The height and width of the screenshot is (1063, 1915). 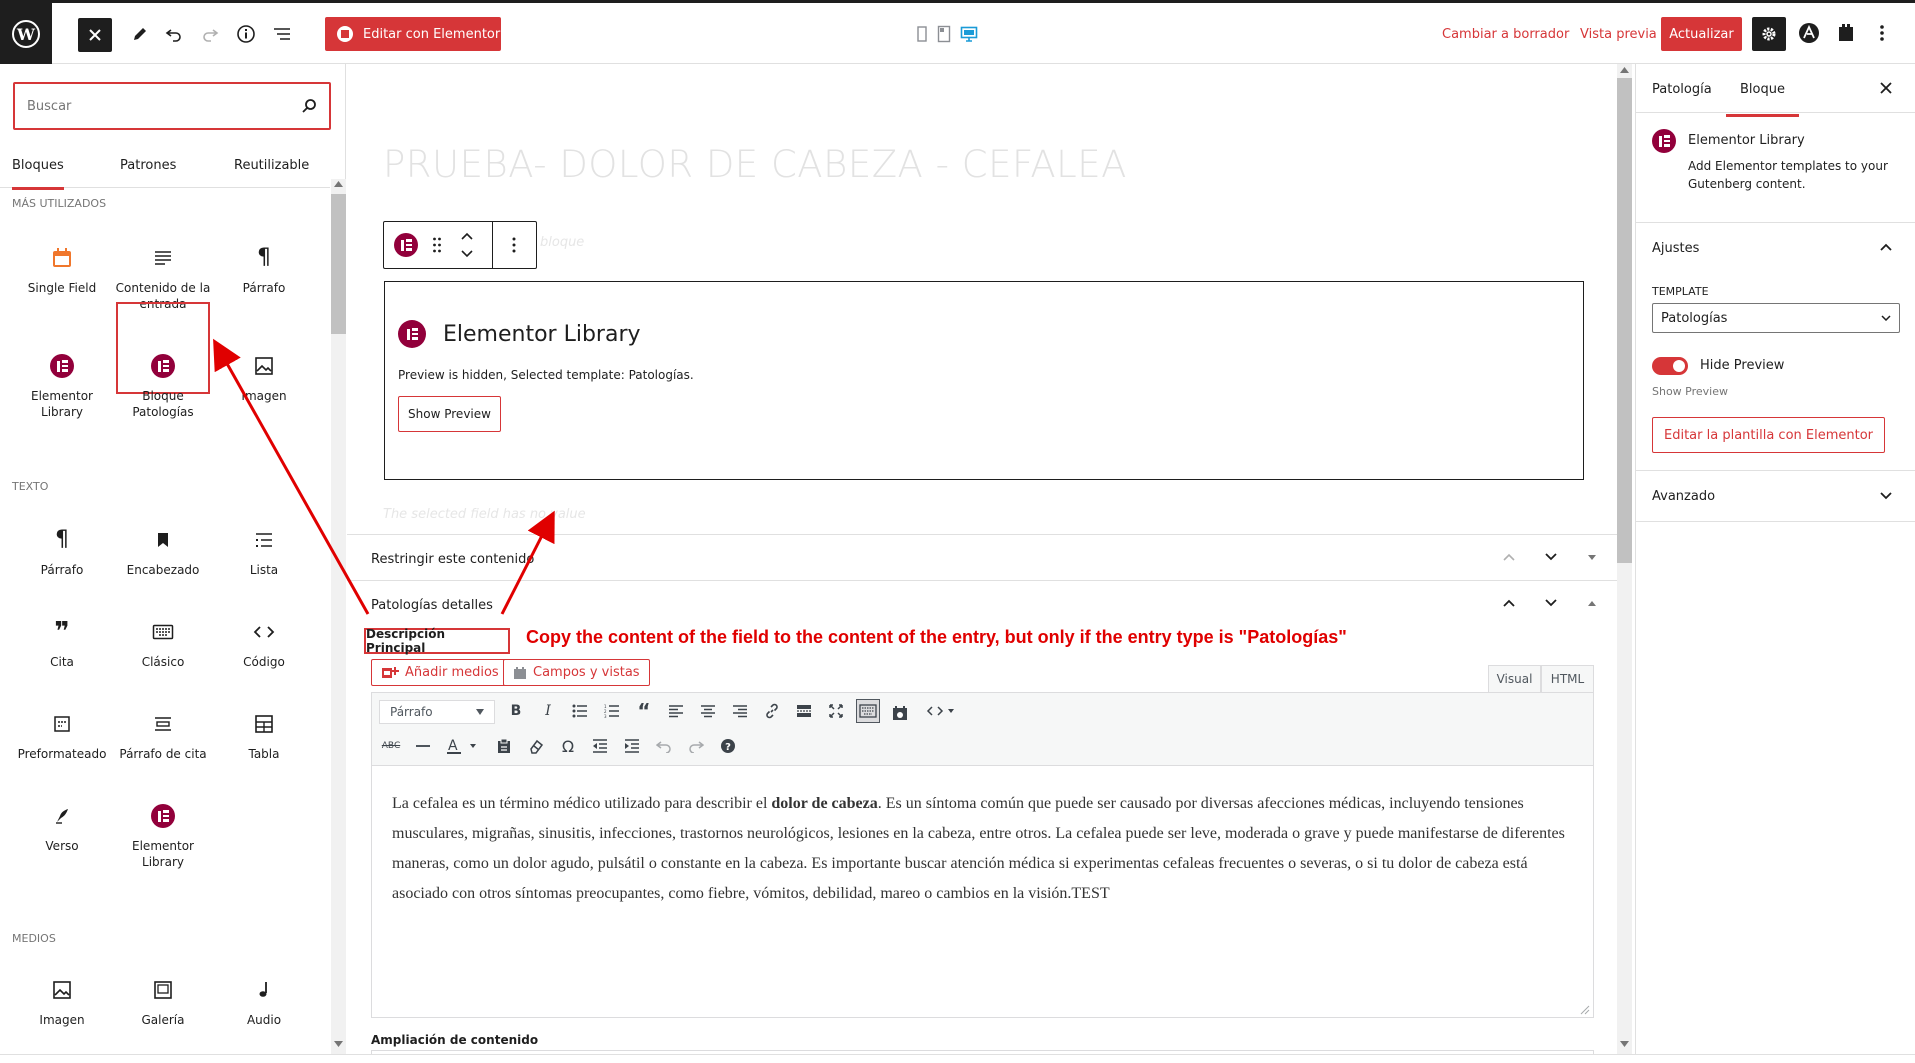 I want to click on block-heading: Encabezado, so click(x=163, y=552).